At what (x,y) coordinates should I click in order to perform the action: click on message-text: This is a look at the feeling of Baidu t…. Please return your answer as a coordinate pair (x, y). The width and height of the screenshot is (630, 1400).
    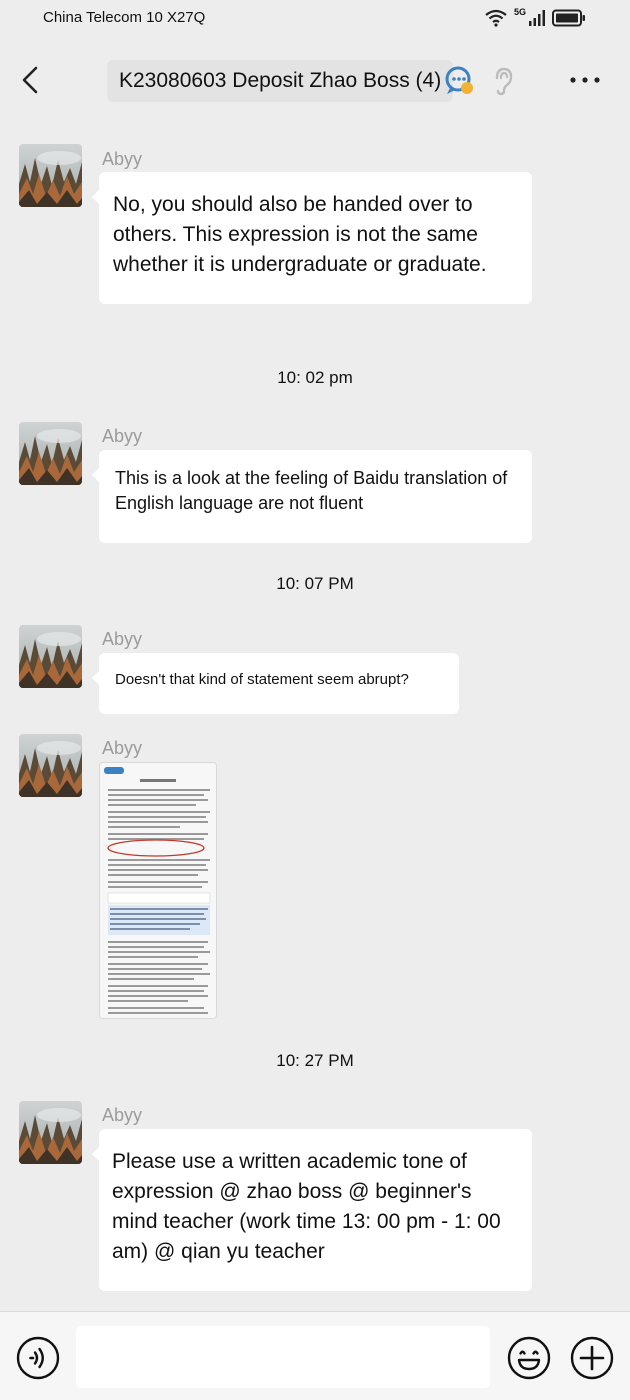
    Looking at the image, I should click on (311, 490).